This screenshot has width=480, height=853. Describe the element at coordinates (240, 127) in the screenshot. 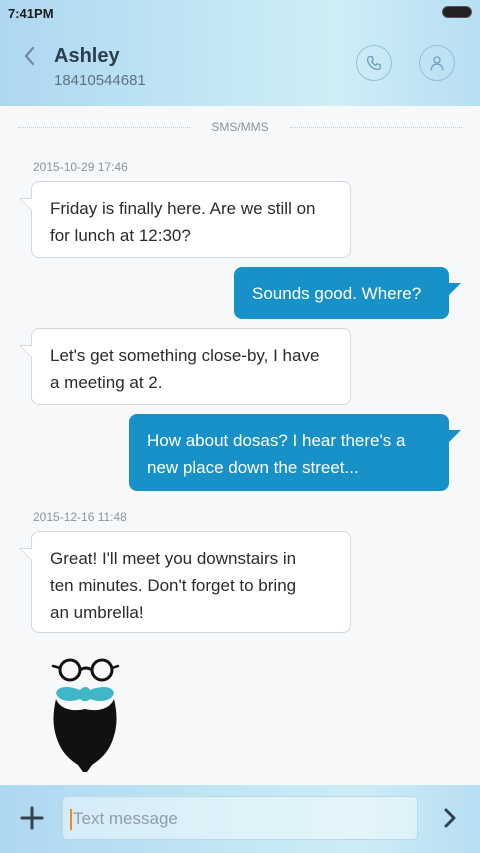

I see `channel-label: SMS/MMS` at that location.